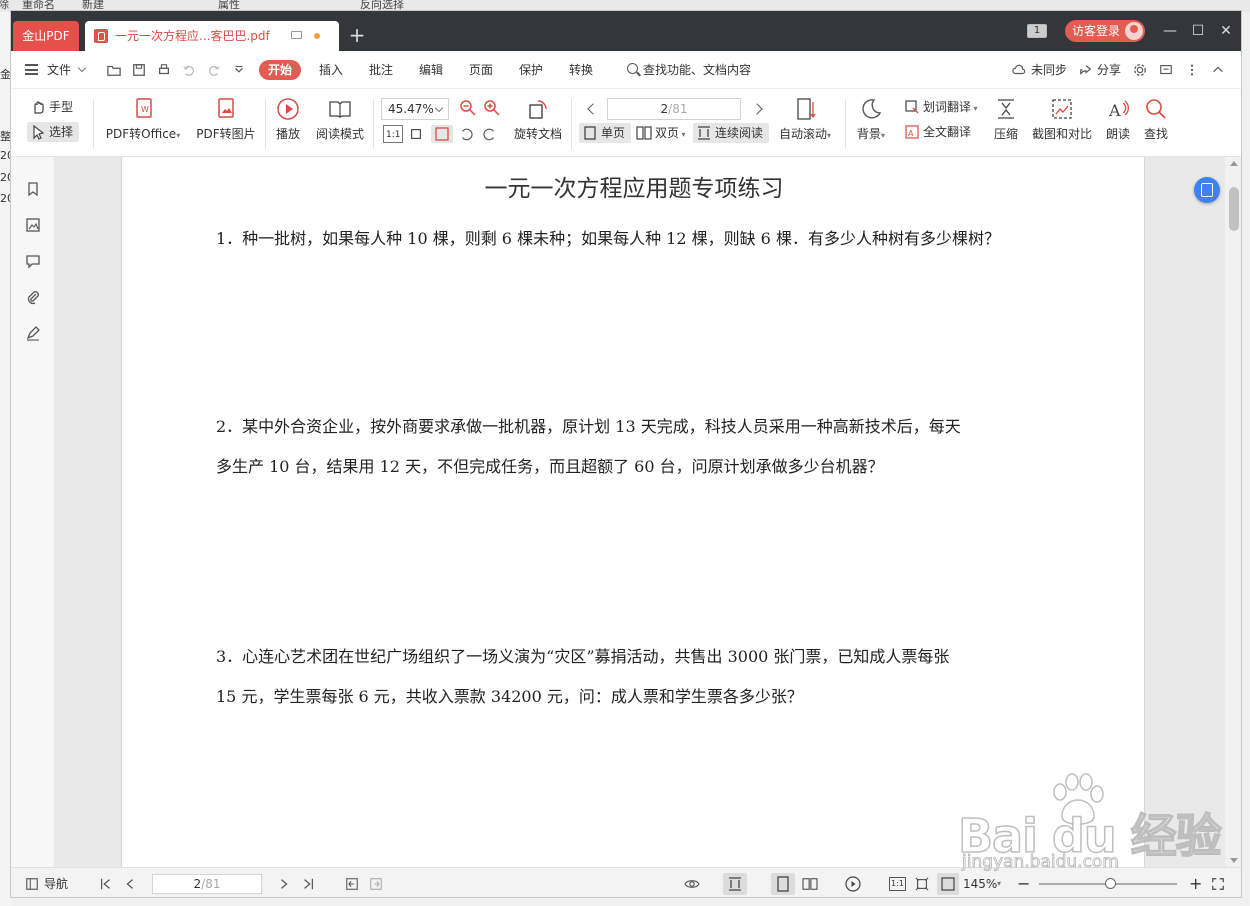 Image resolution: width=1250 pixels, height=906 pixels. I want to click on navigation-panel-icon, so click(32, 884).